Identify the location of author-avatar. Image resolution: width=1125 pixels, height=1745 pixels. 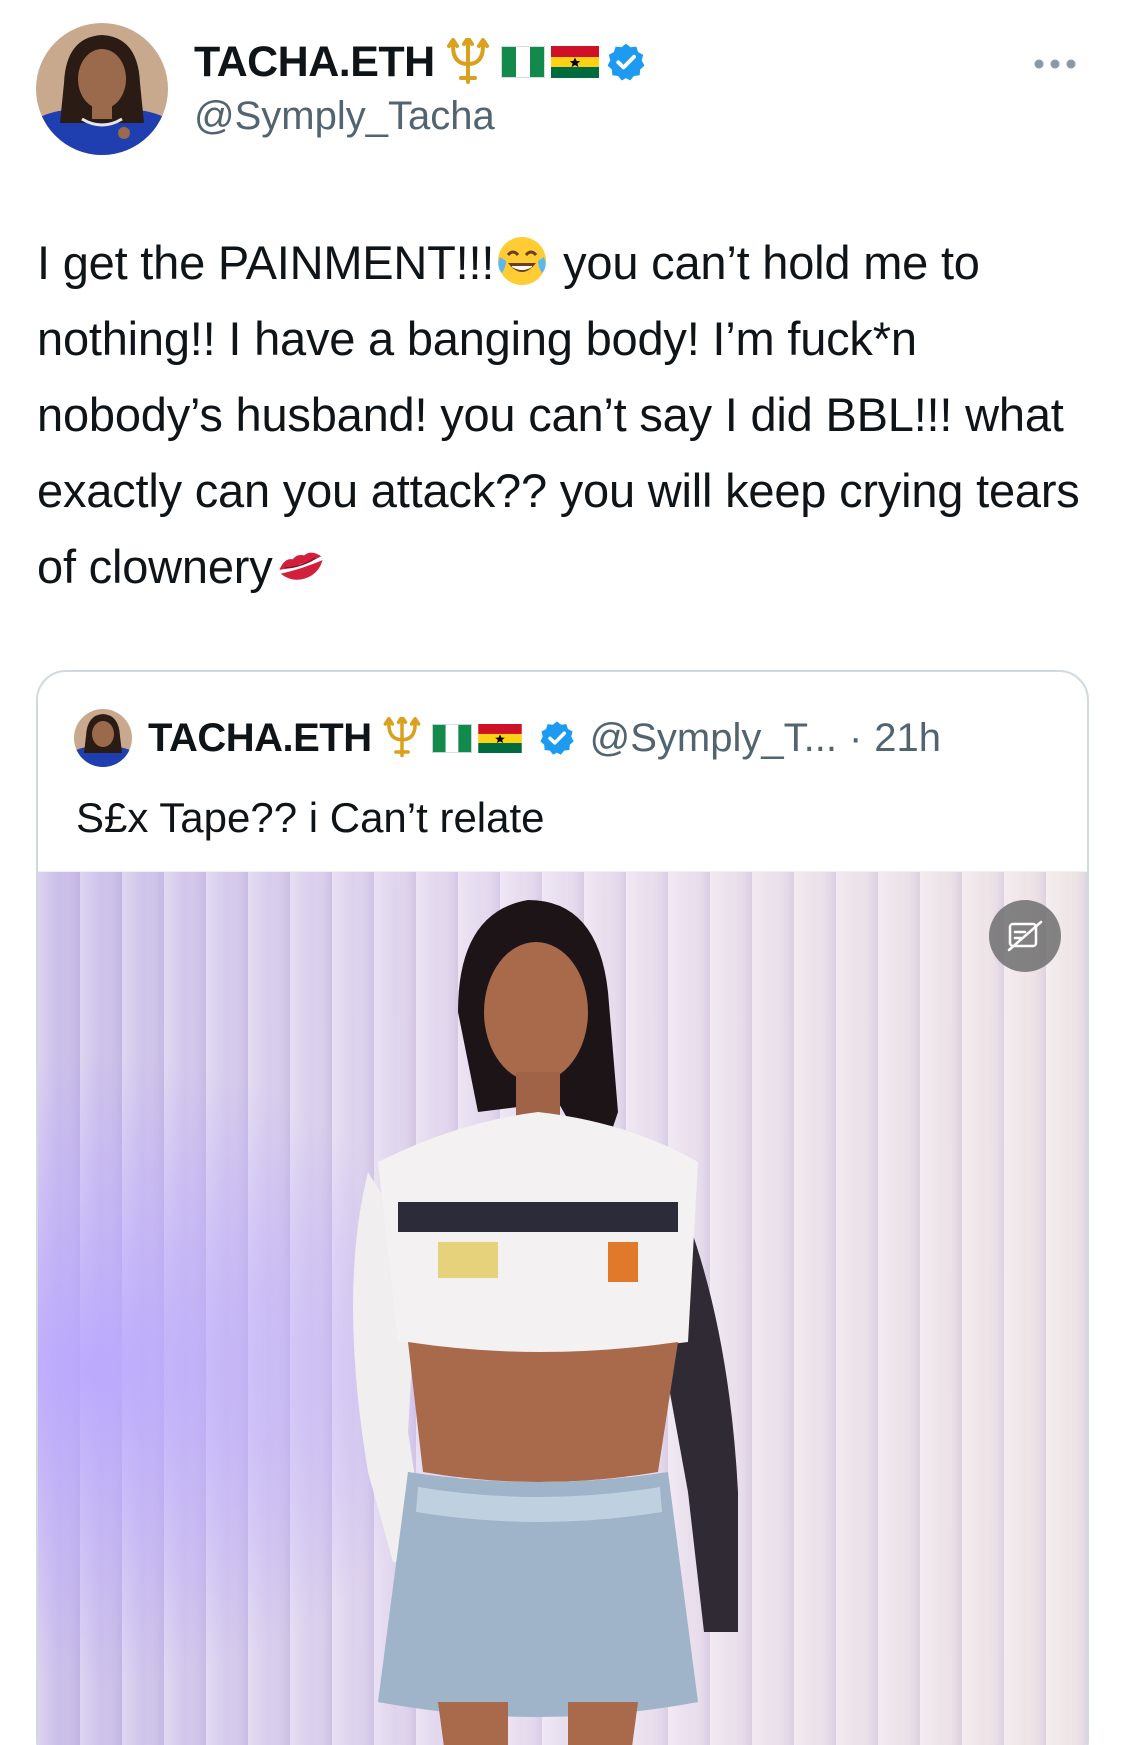
(102, 89).